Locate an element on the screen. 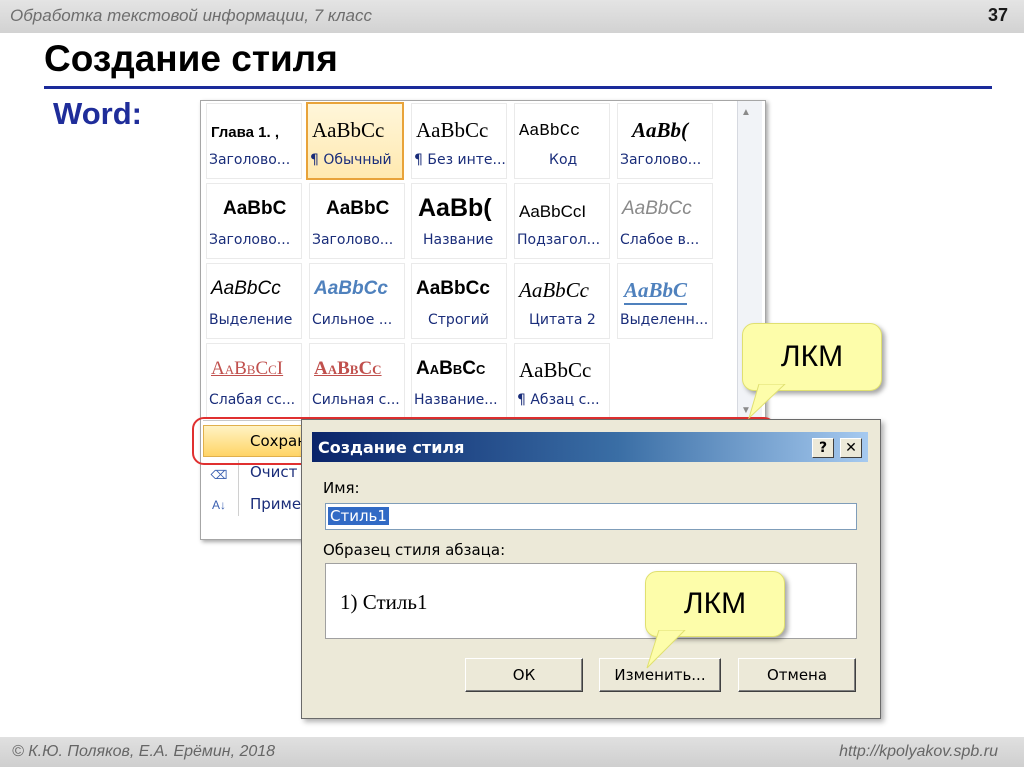 The image size is (1024, 767). style-label: Код is located at coordinates (563, 160).